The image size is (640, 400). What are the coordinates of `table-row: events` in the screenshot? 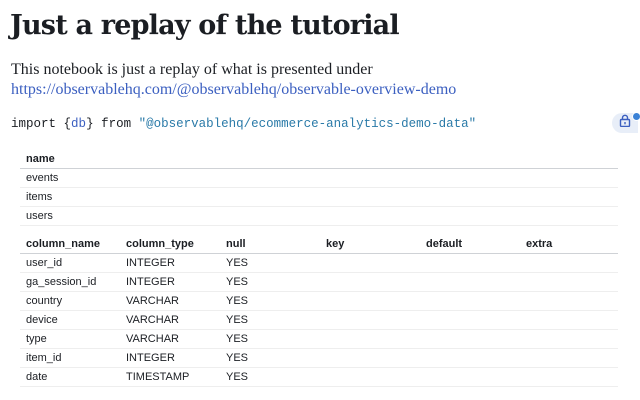 It's located at (319, 178).